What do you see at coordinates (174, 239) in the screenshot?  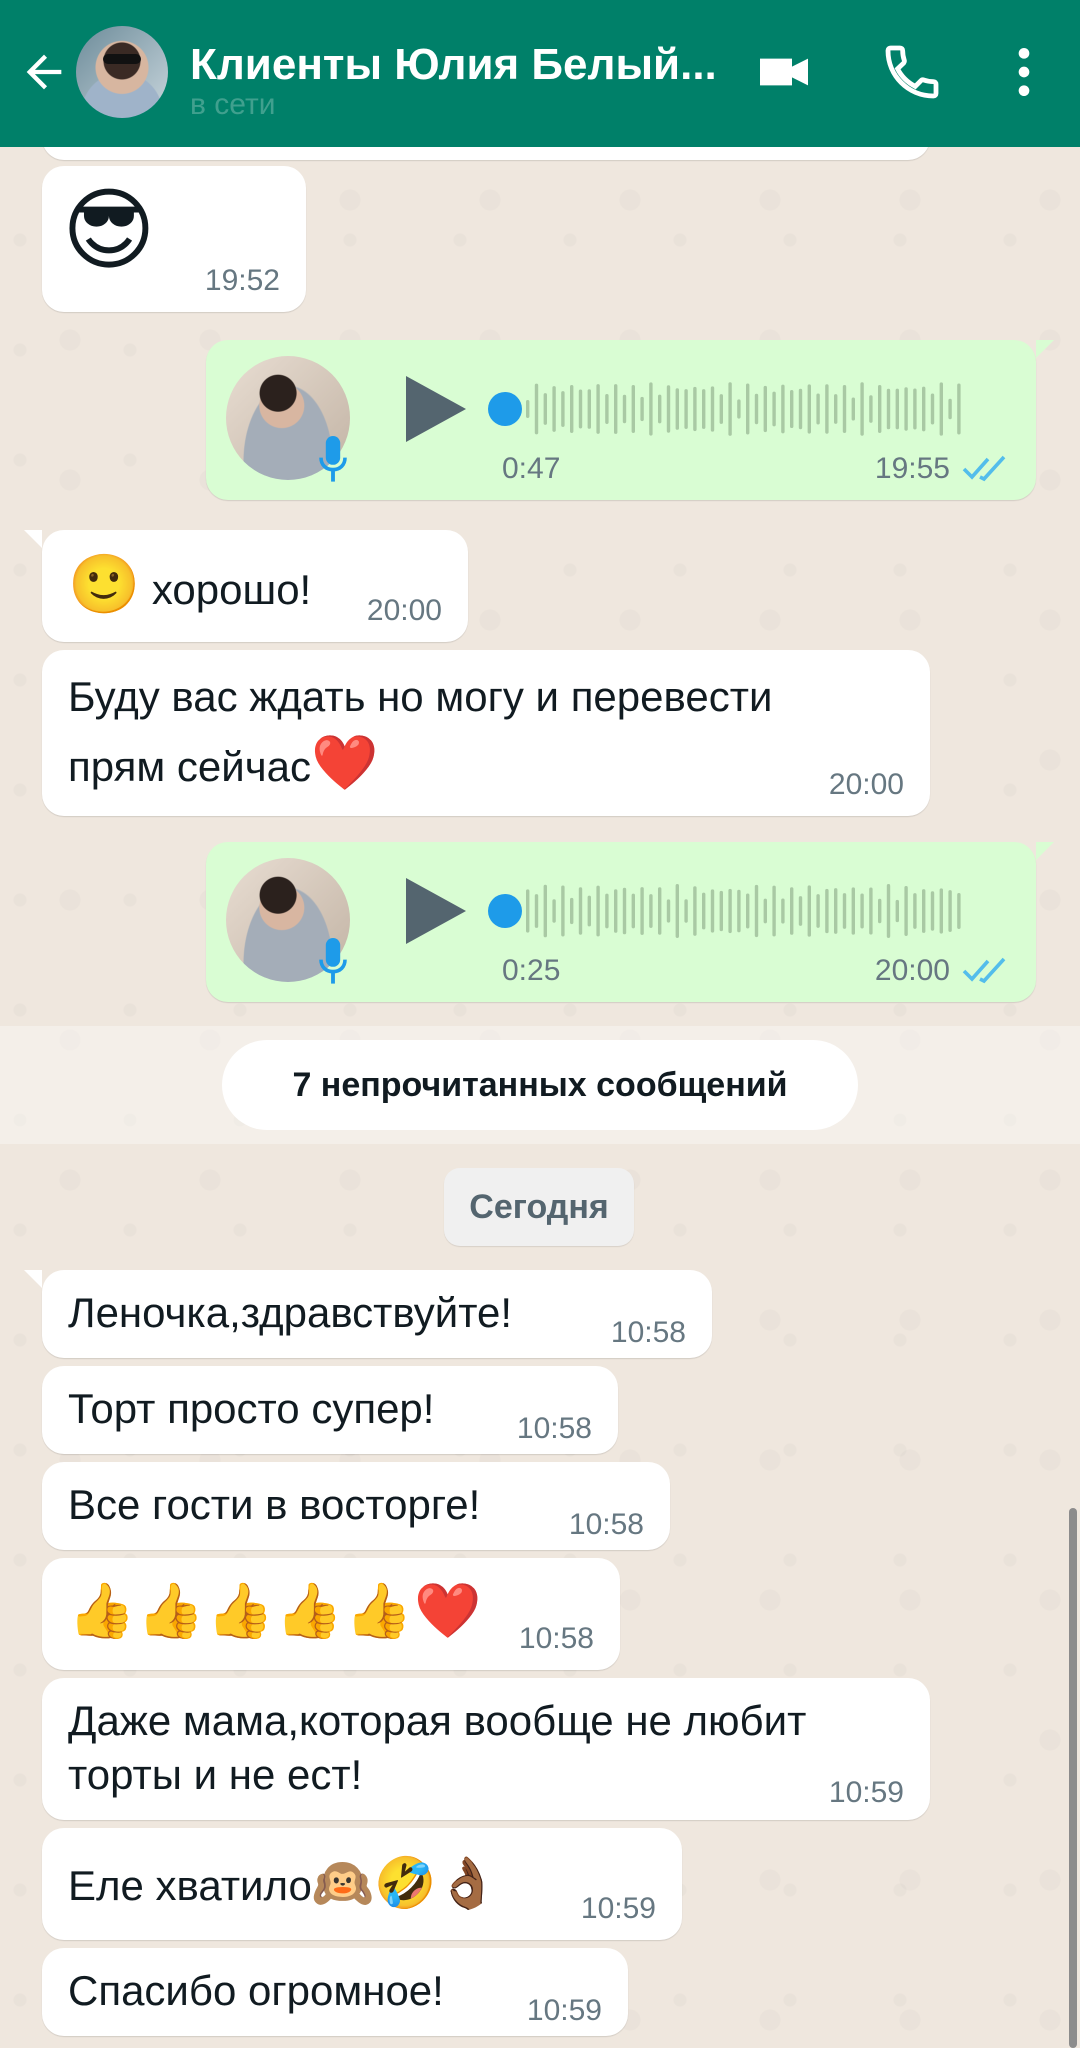 I see `message-bubble: 😎 19:52` at bounding box center [174, 239].